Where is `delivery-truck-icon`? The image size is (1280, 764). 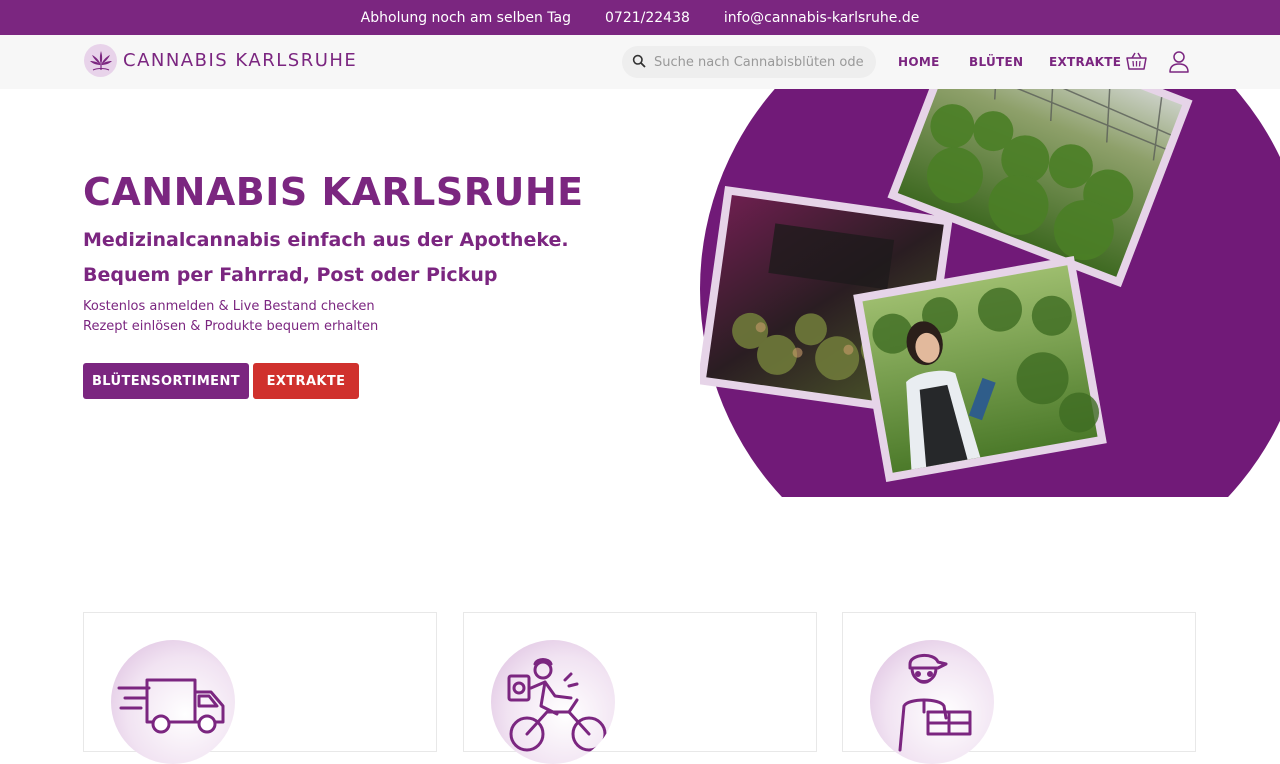
delivery-truck-icon is located at coordinates (173, 702).